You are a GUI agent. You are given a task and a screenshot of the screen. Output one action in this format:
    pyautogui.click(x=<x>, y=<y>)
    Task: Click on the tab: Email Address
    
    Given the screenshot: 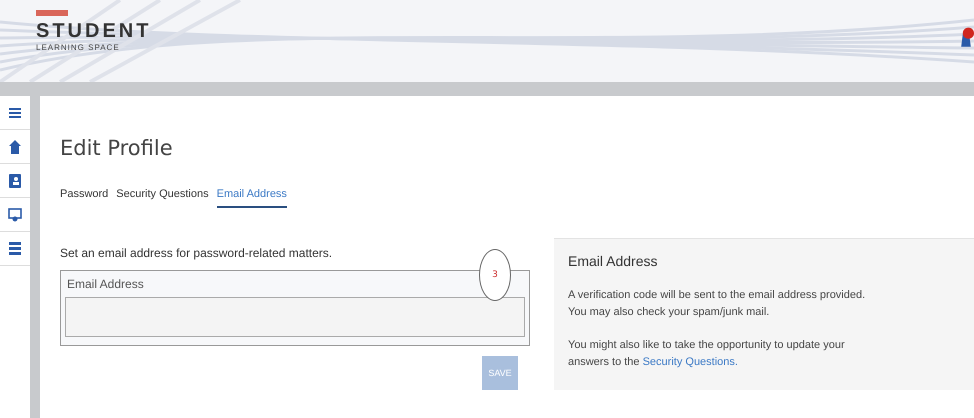 What is the action you would take?
    pyautogui.click(x=251, y=198)
    